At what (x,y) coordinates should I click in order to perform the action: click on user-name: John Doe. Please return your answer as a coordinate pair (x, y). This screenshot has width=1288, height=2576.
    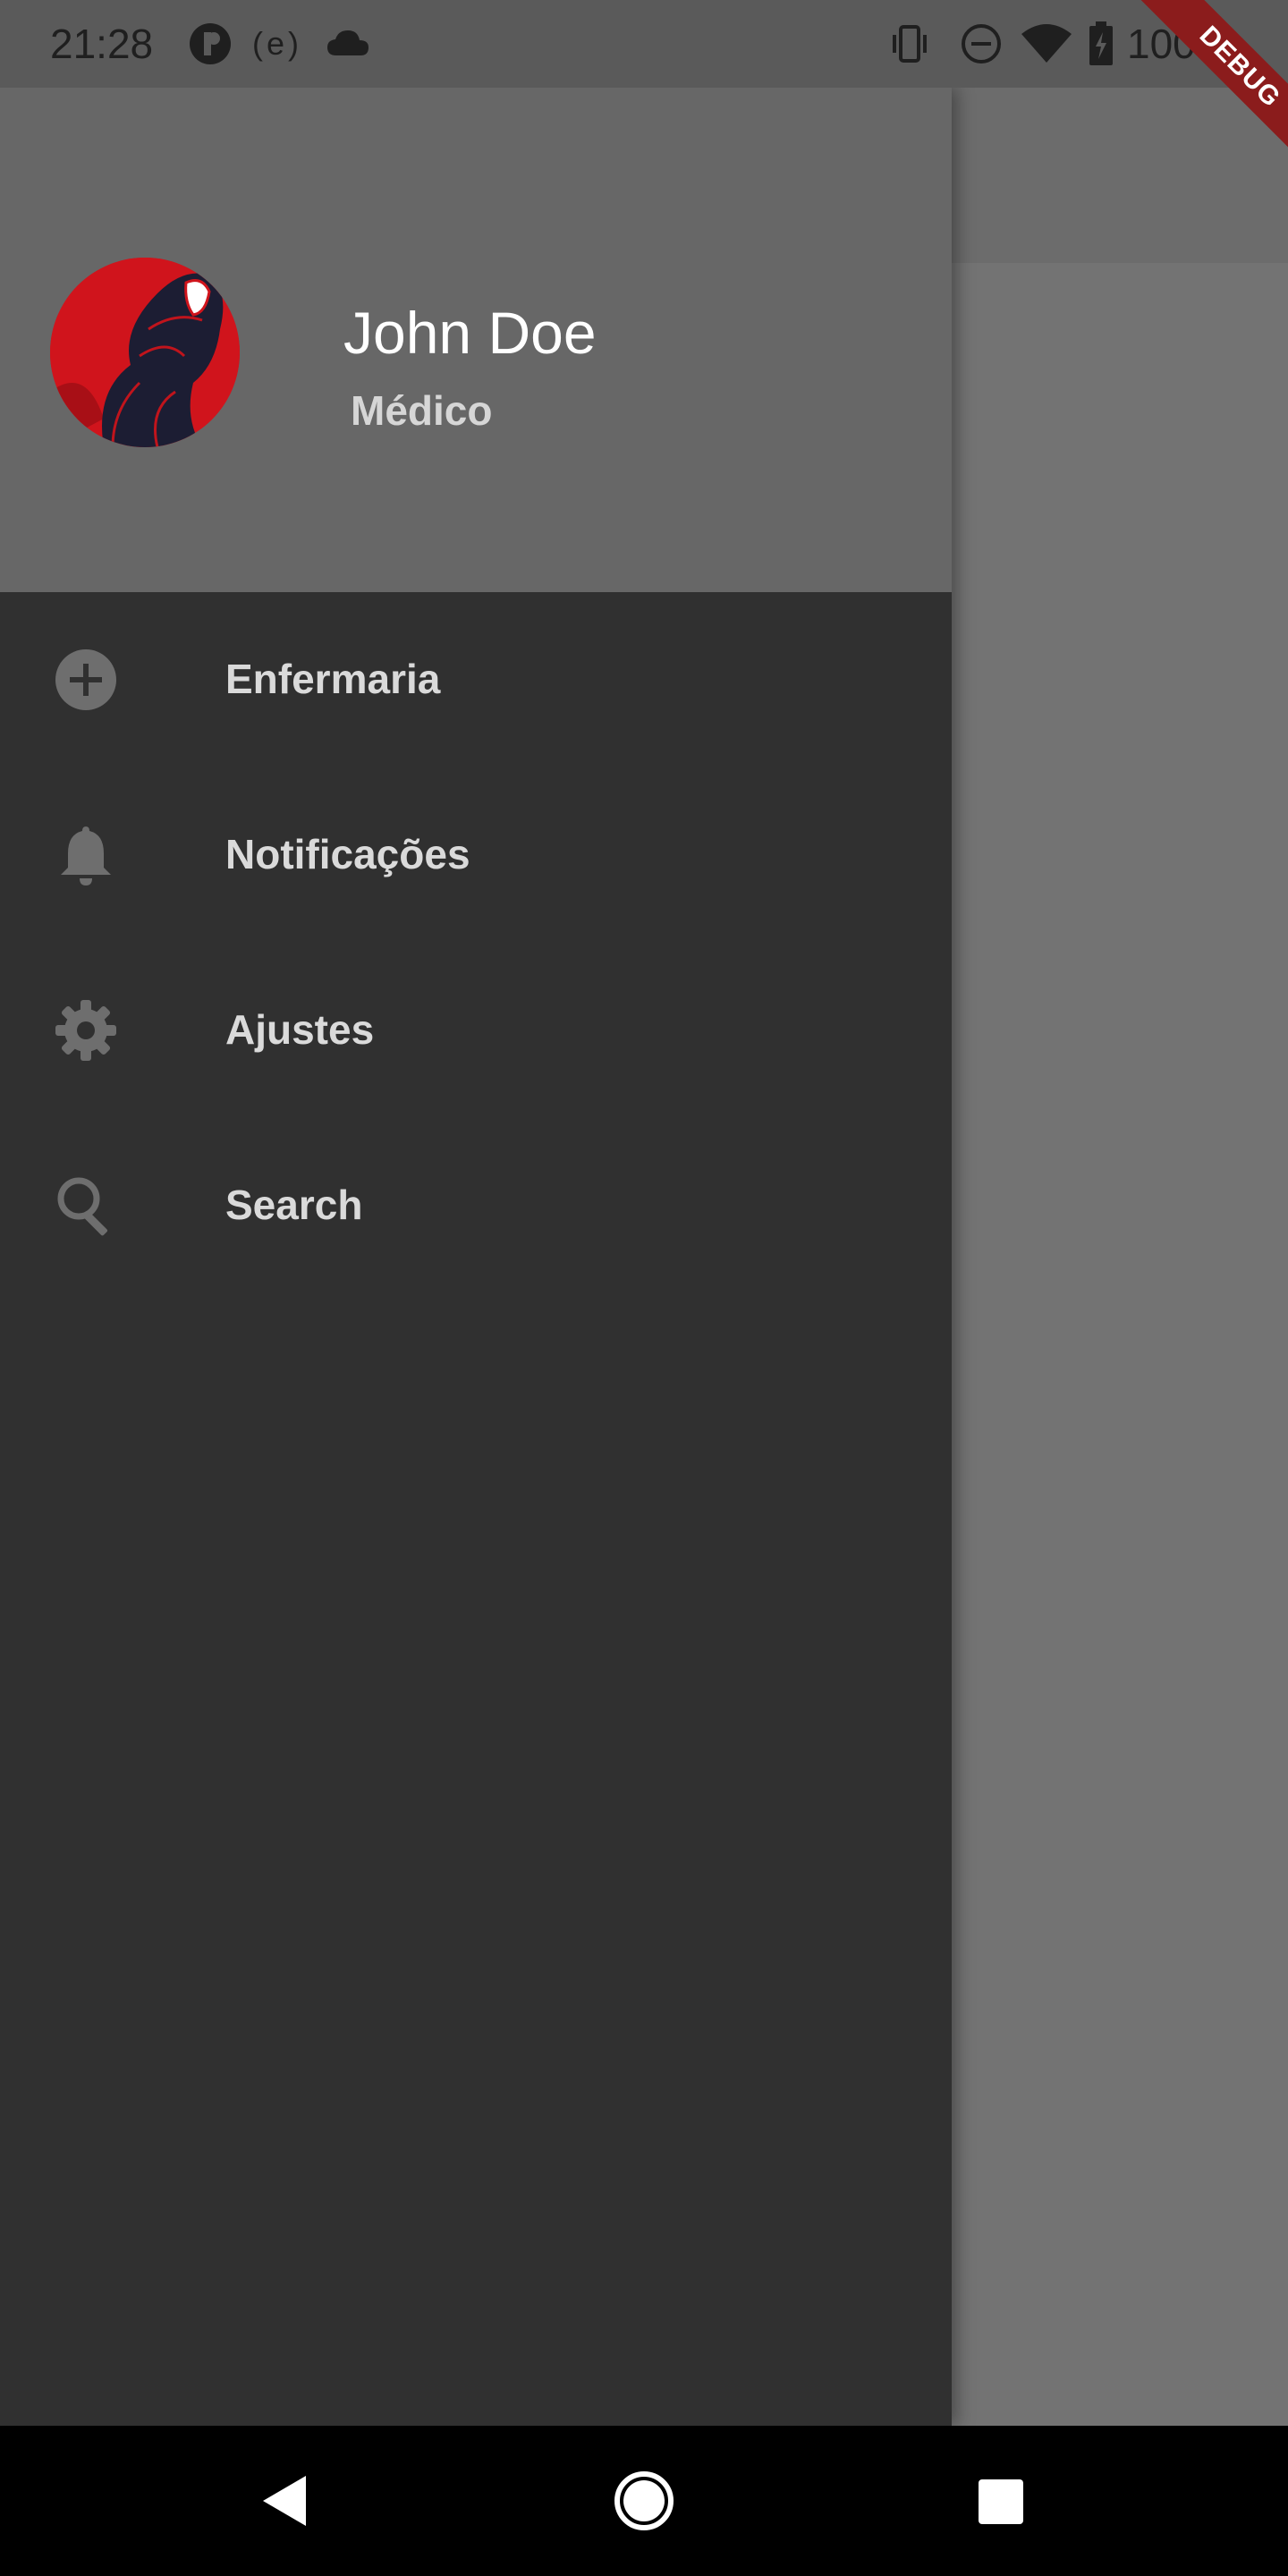
    Looking at the image, I should click on (470, 333).